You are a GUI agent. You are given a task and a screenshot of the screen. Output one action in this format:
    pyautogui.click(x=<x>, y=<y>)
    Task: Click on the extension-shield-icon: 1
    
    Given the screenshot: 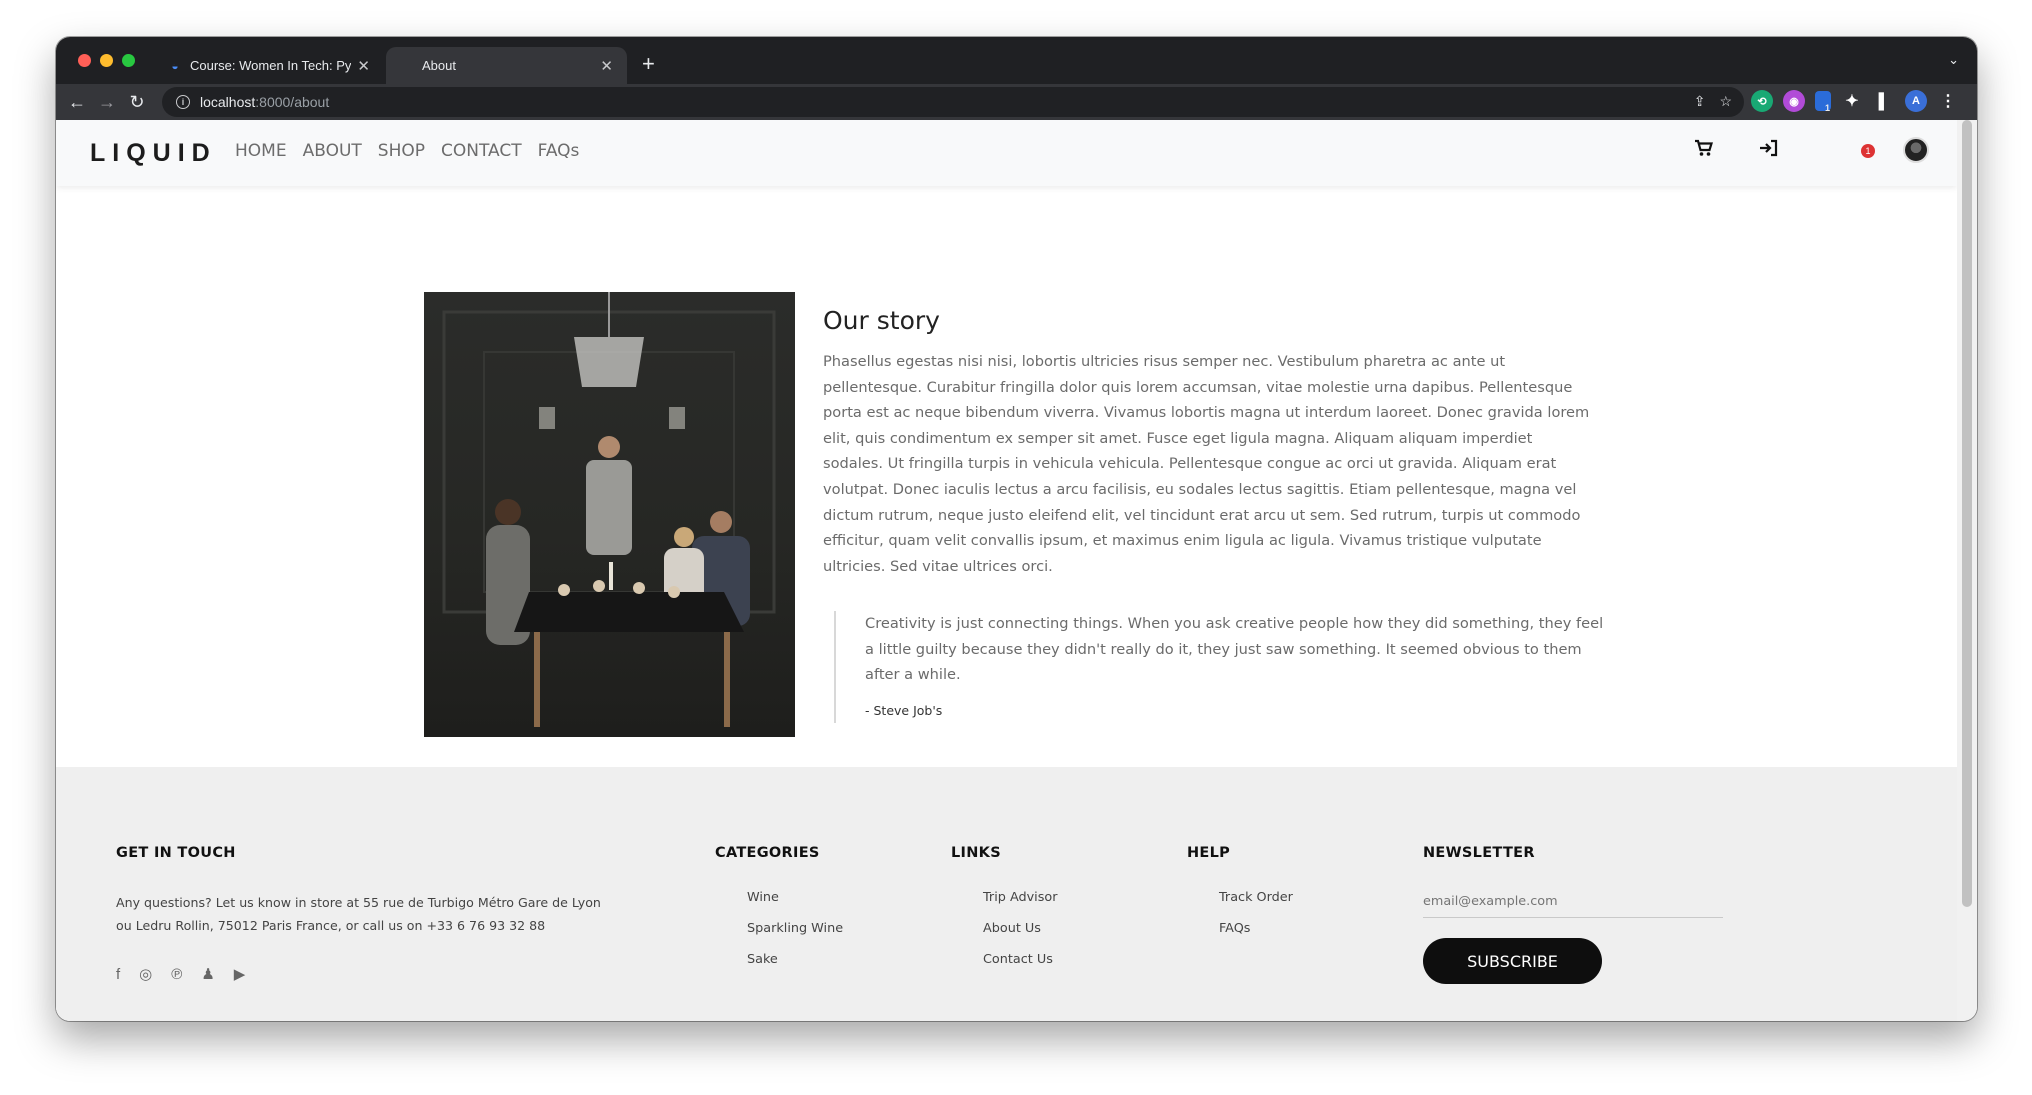 What is the action you would take?
    pyautogui.click(x=1823, y=102)
    